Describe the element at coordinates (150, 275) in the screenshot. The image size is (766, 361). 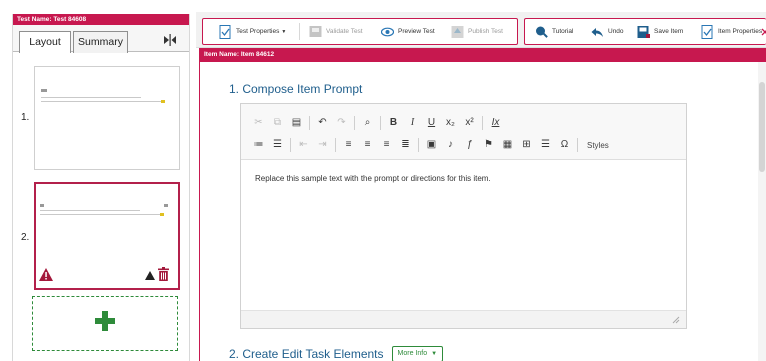
I see `move-up-icon` at that location.